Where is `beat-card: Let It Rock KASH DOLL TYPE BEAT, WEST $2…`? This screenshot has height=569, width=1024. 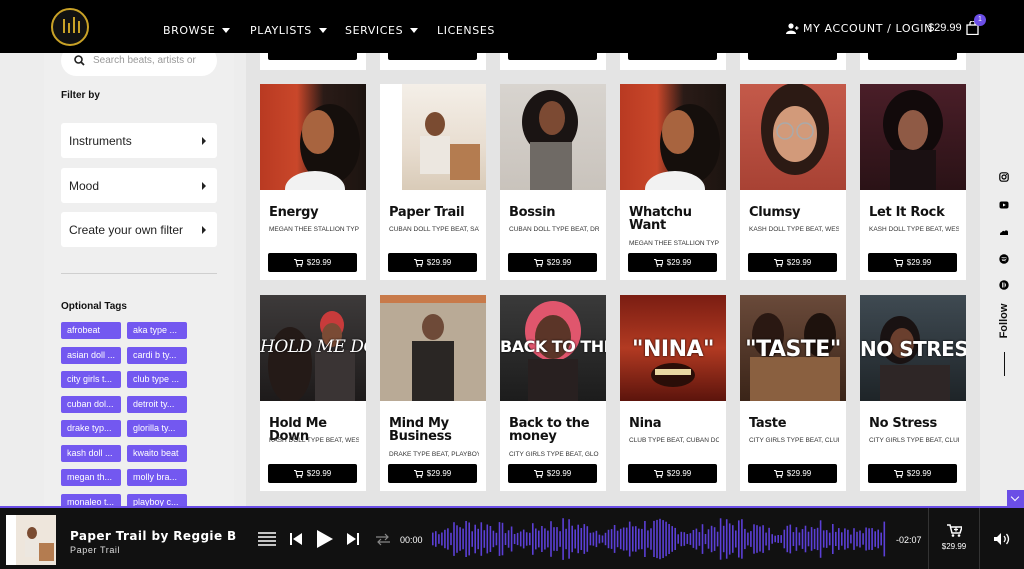 beat-card: Let It Rock KASH DOLL TYPE BEAT, WEST $2… is located at coordinates (913, 182).